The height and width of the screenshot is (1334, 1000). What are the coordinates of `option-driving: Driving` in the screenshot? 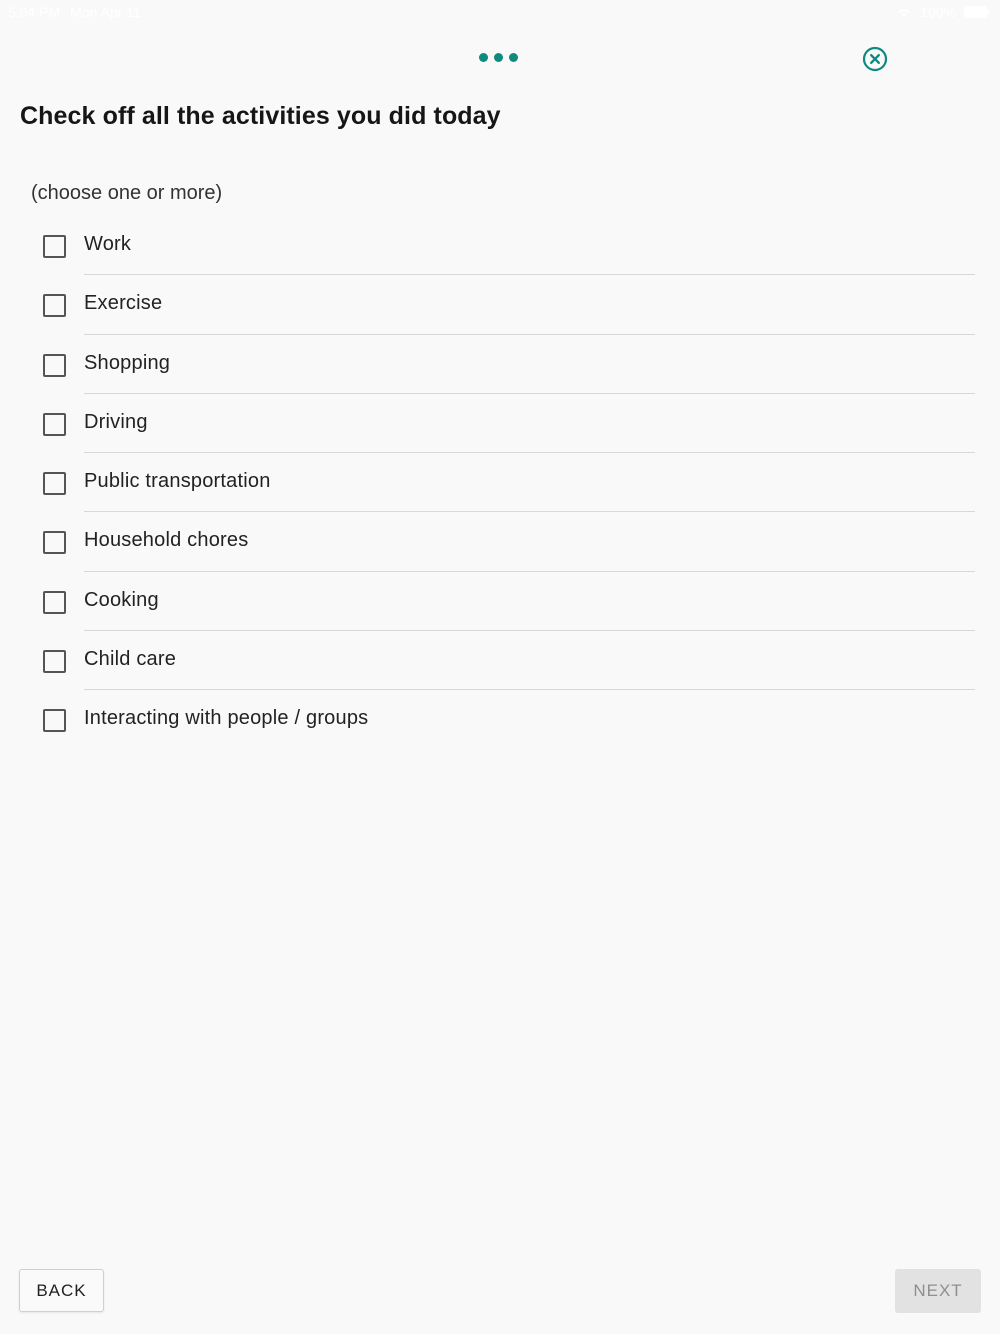 It's located at (500, 424).